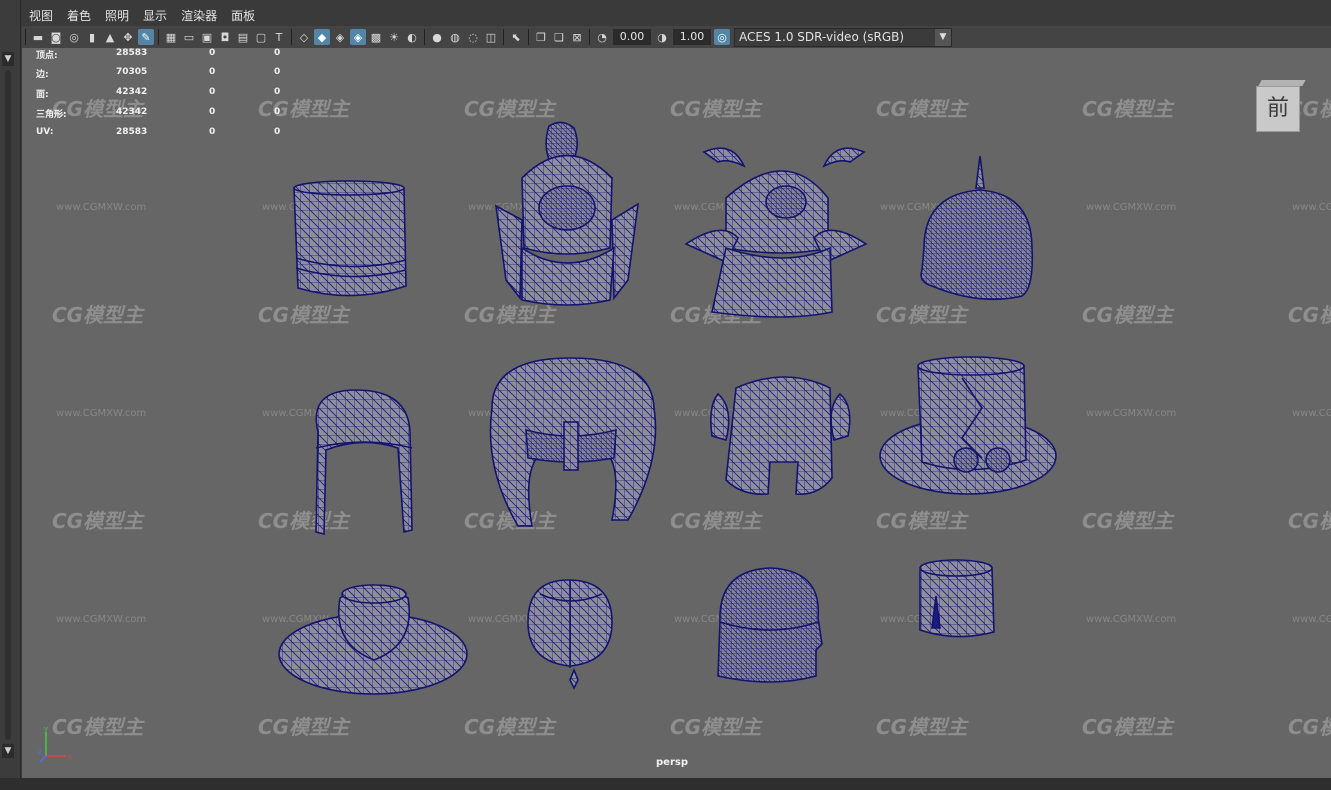  What do you see at coordinates (692, 37) in the screenshot?
I see `gamma-field: 1.00` at bounding box center [692, 37].